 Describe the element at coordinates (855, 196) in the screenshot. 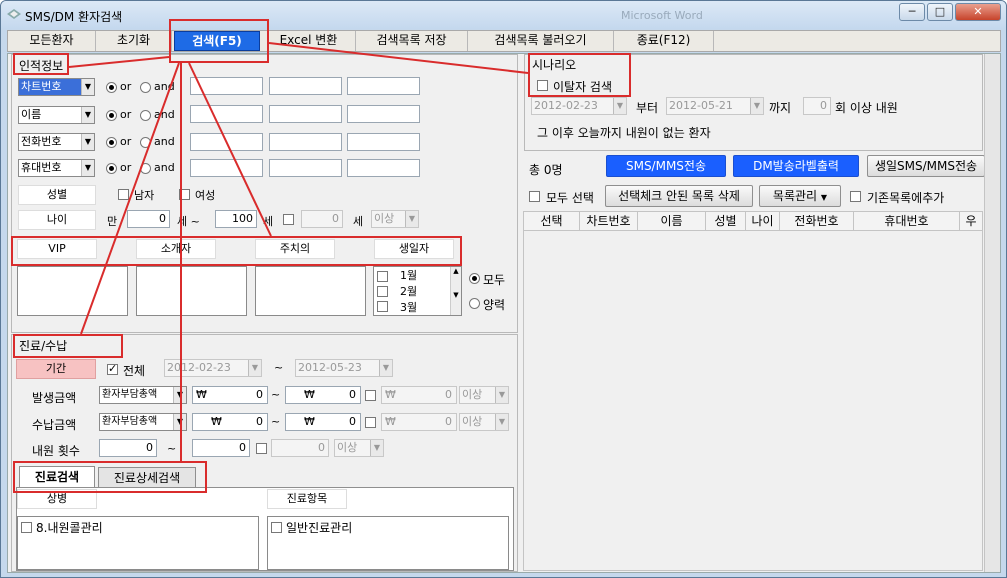

I see `add-existing-checkbox` at that location.